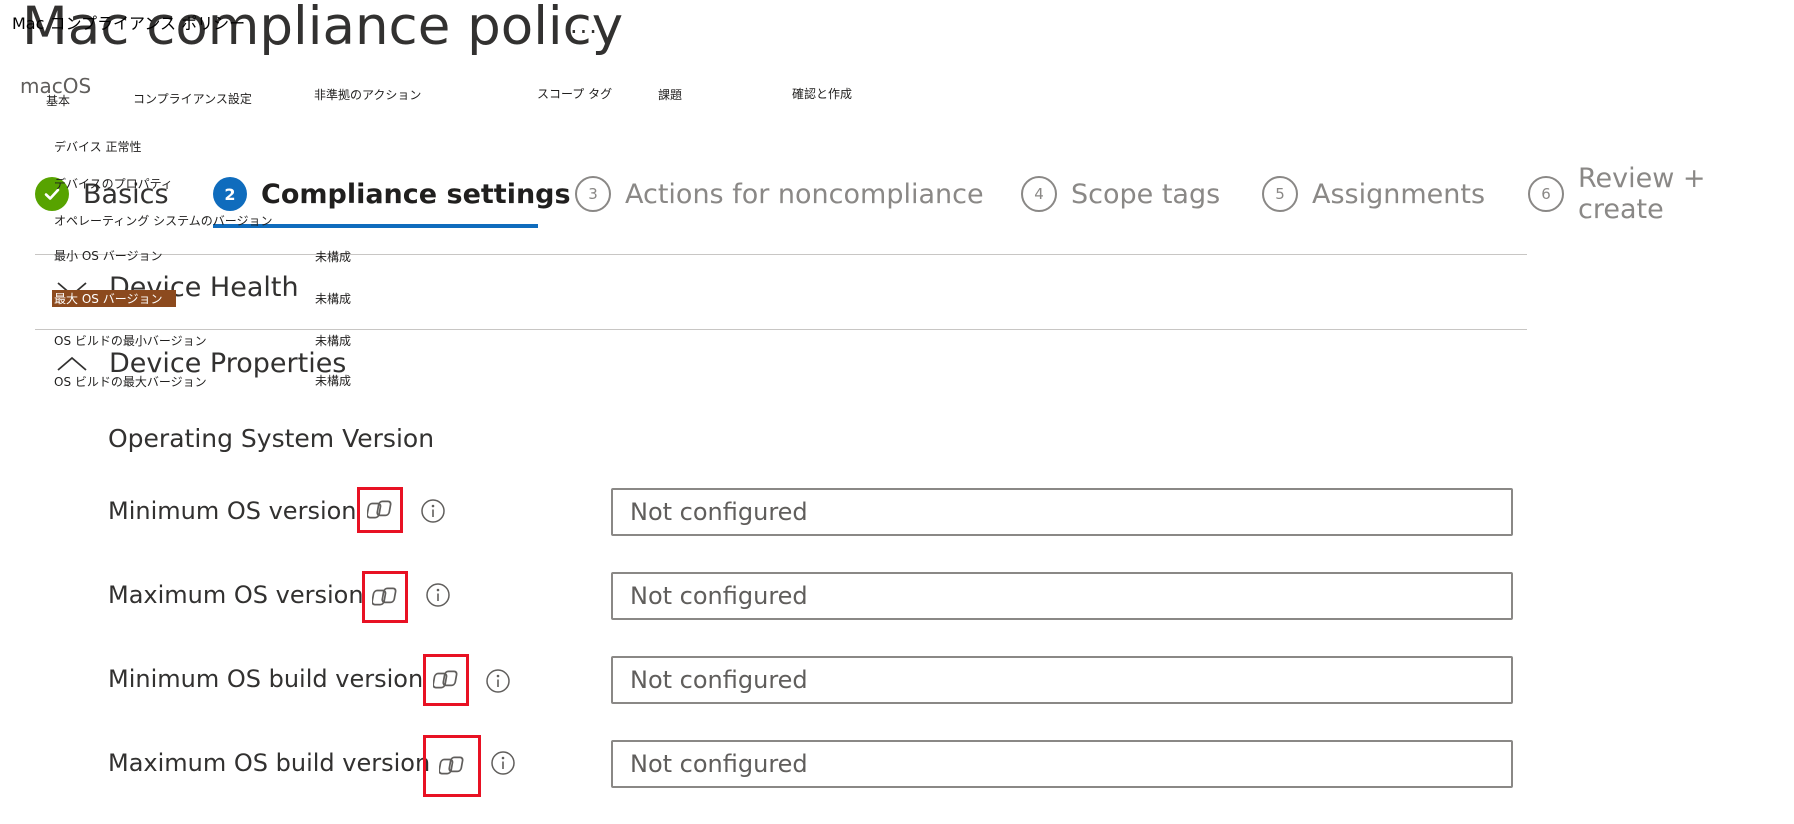 The height and width of the screenshot is (824, 1794). I want to click on jp-tab-assignments: 課題, so click(670, 95).